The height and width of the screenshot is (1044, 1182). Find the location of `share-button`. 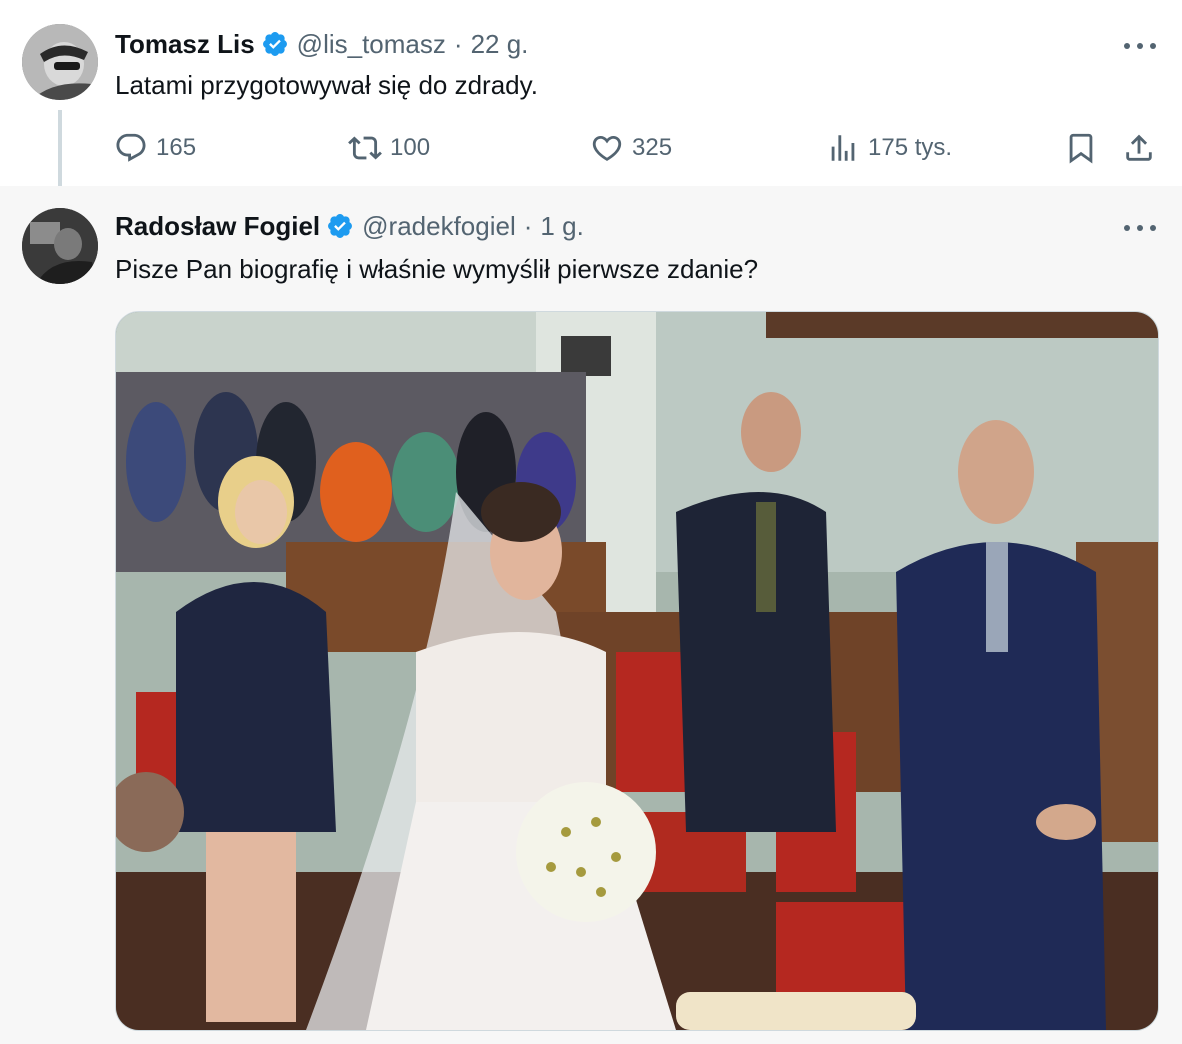

share-button is located at coordinates (1139, 148).